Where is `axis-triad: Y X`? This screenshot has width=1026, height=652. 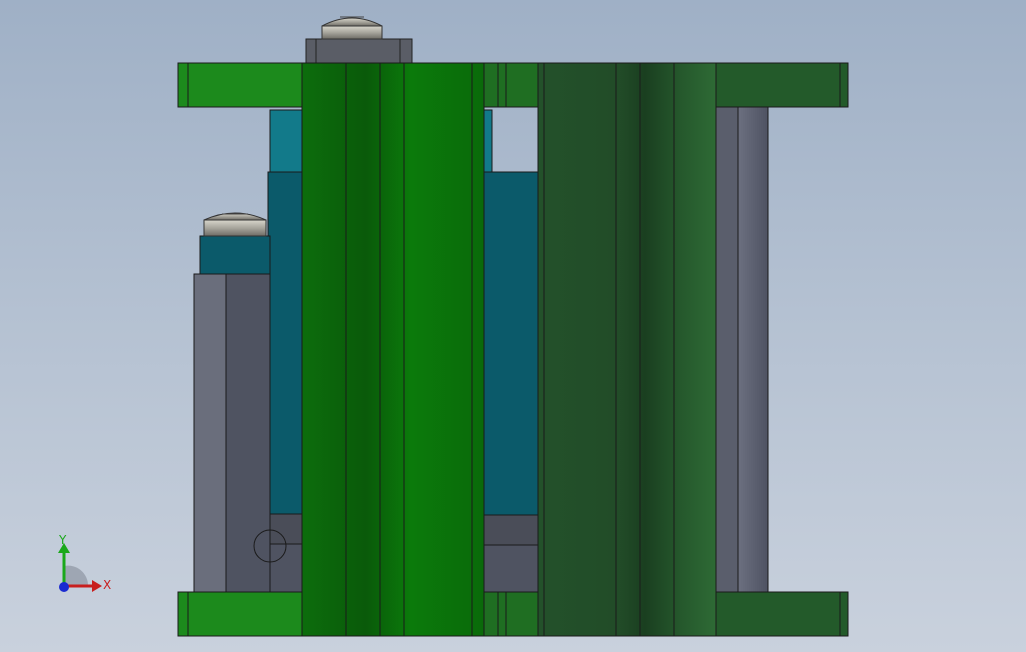
axis-triad: Y X is located at coordinates (84, 562).